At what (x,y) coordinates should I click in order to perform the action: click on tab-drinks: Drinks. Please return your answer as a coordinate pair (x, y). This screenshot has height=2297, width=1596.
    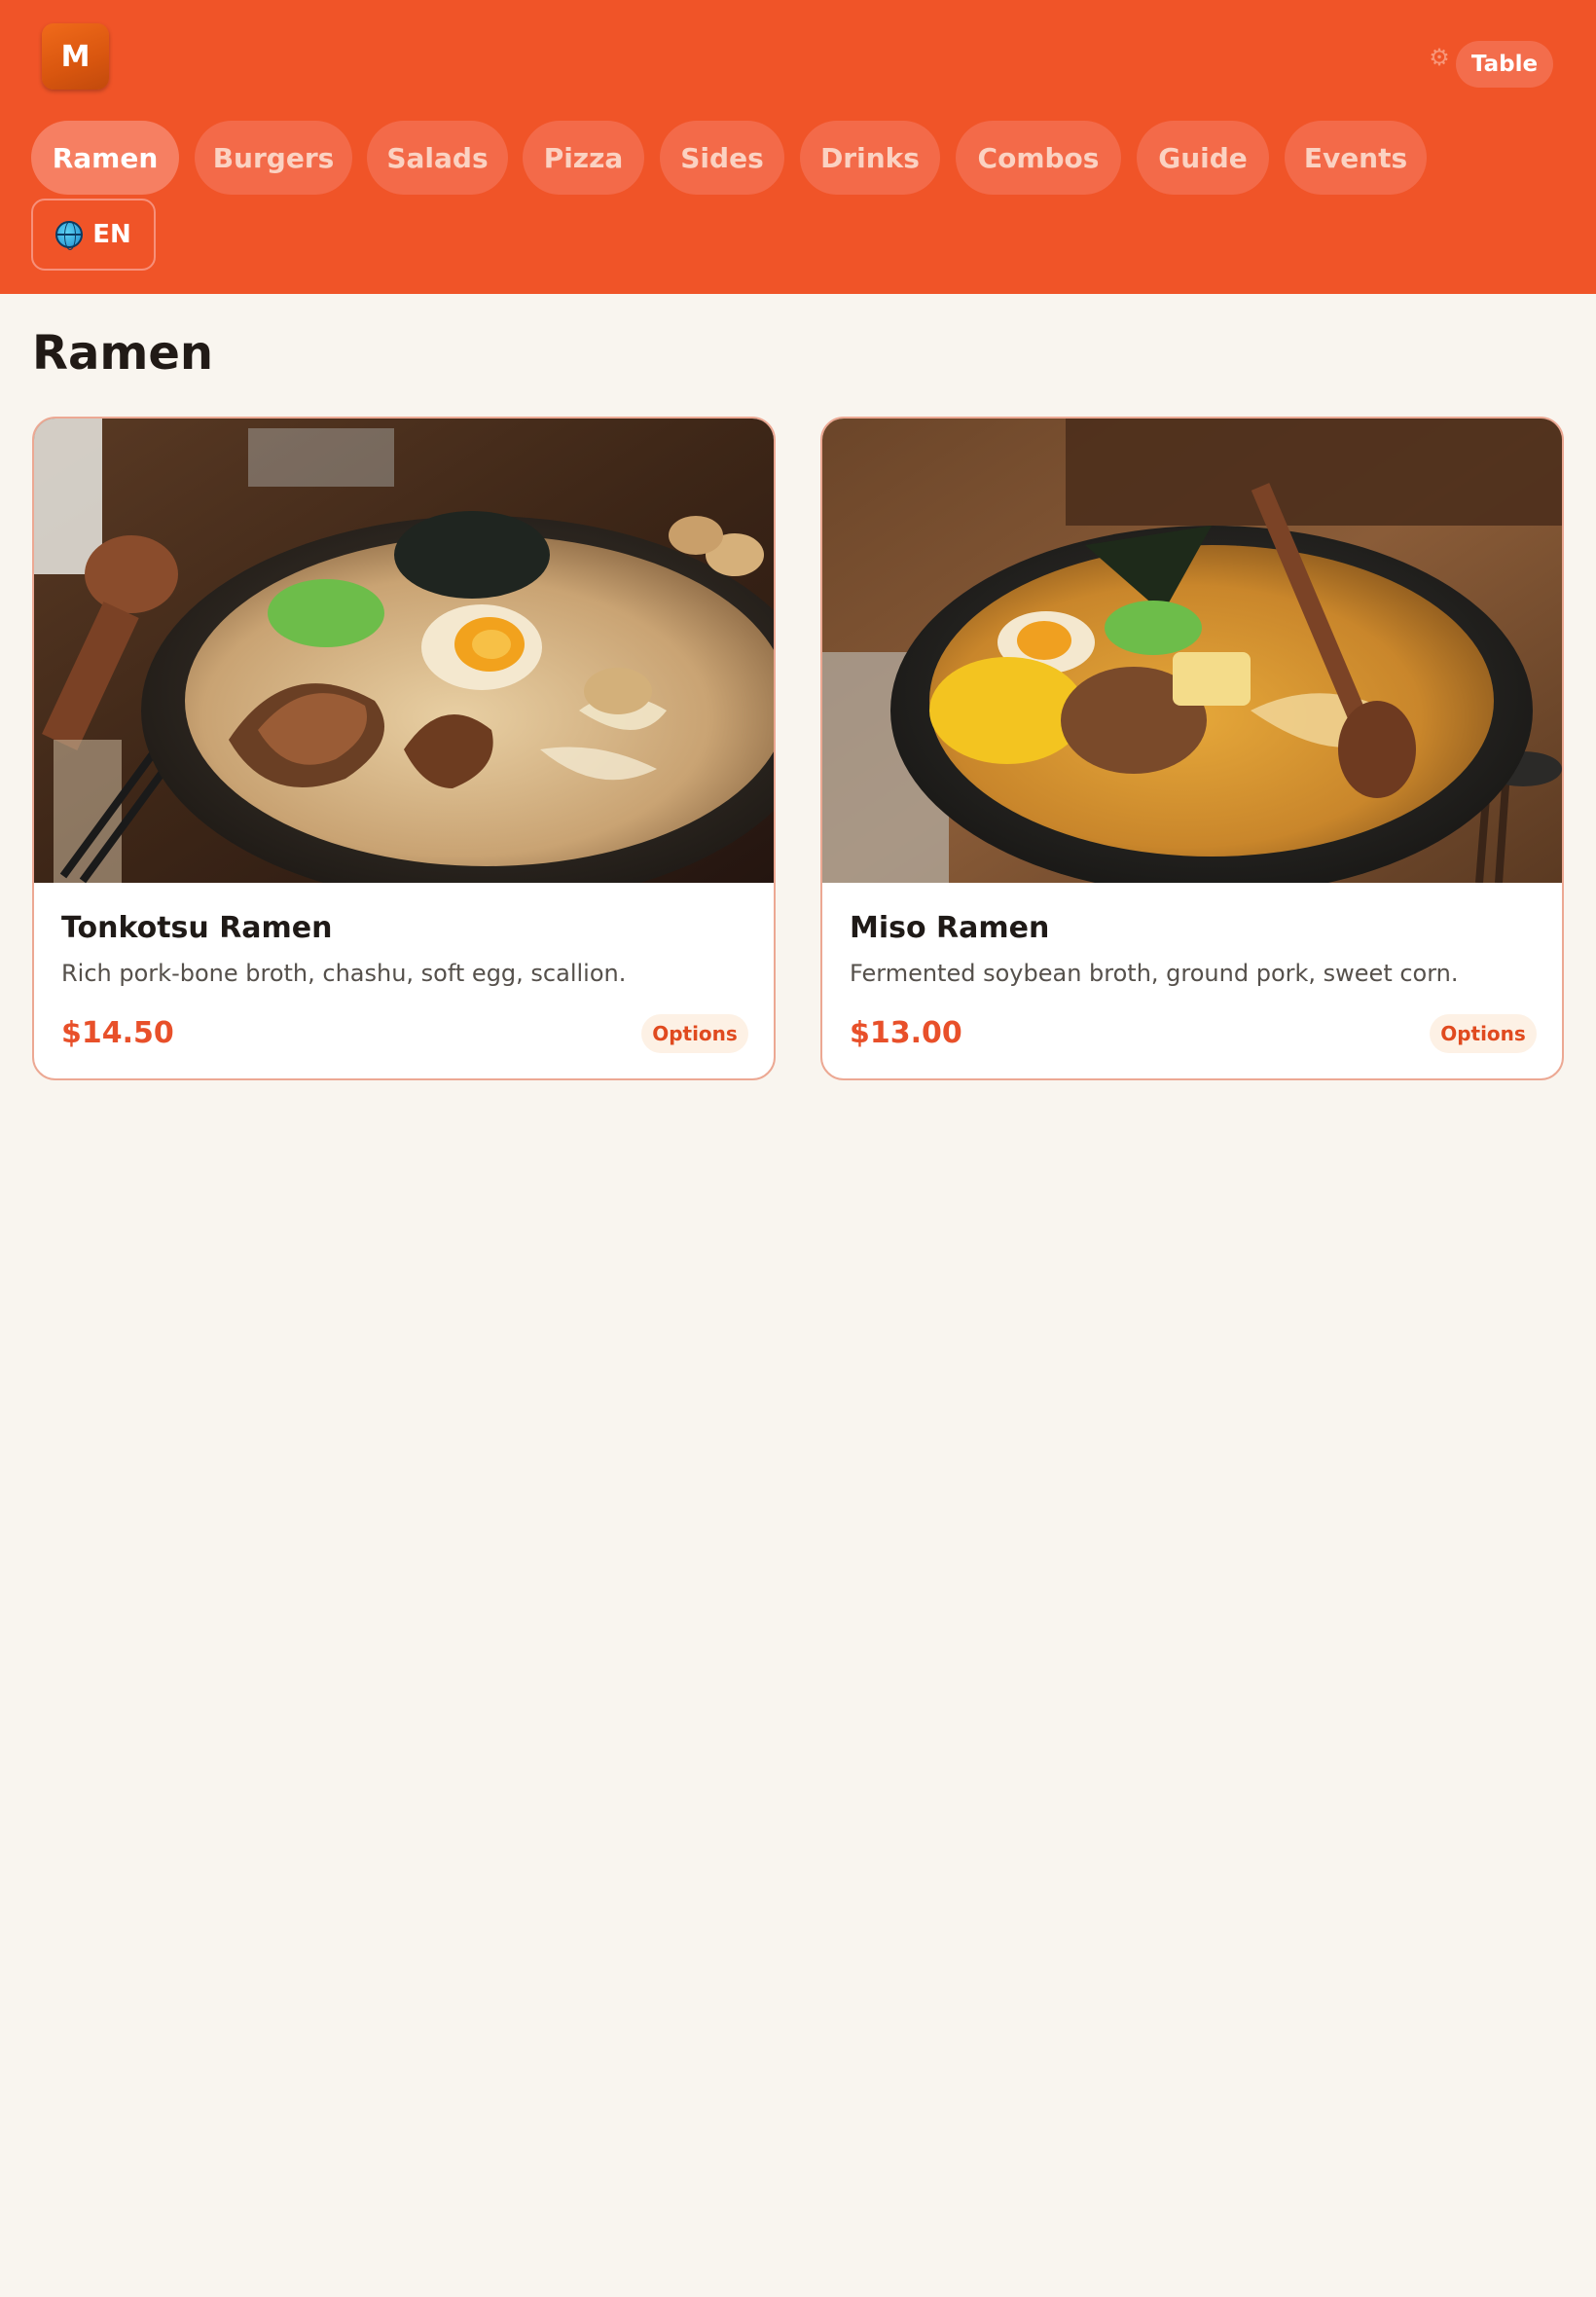
    Looking at the image, I should click on (870, 158).